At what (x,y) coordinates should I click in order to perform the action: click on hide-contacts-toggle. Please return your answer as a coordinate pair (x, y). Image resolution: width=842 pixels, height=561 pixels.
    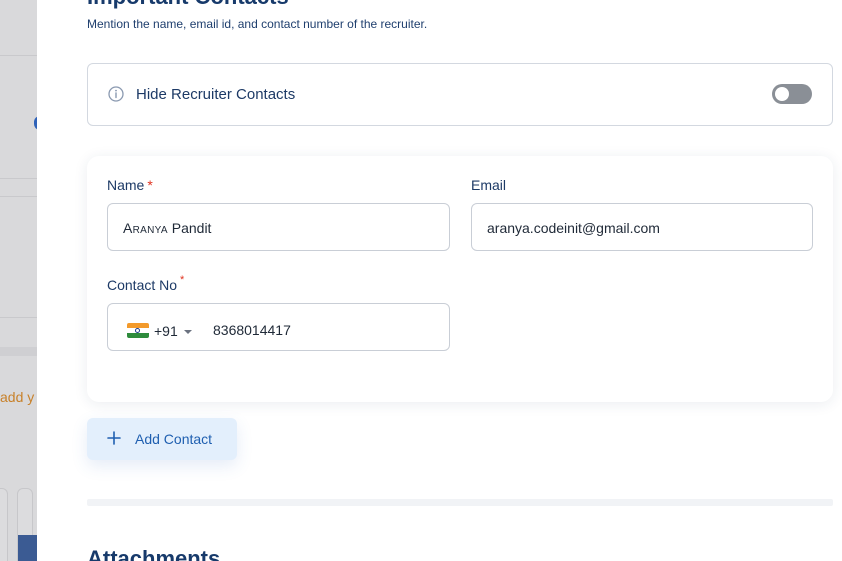
    Looking at the image, I should click on (792, 94).